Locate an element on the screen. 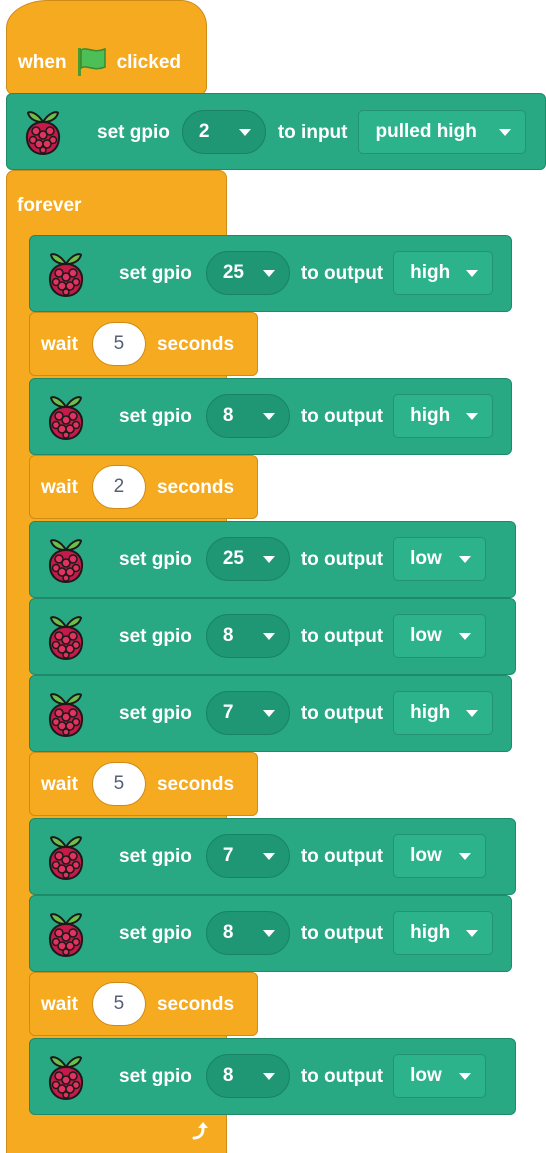  wait-seconds-input: 2 is located at coordinates (118, 487).